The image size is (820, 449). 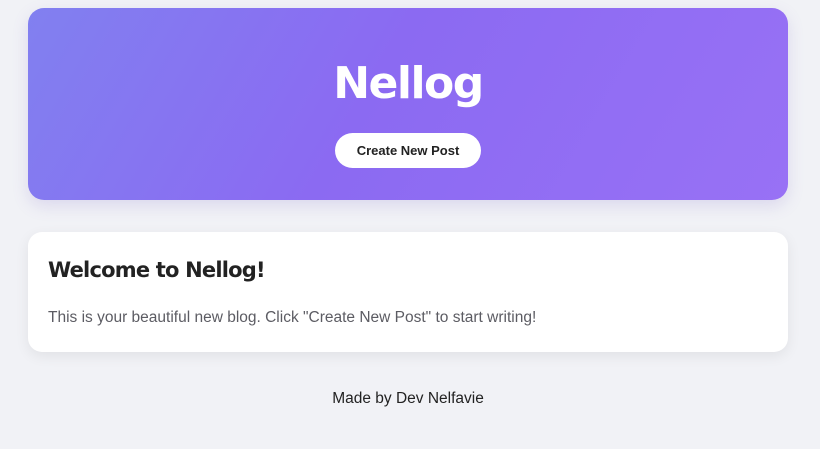 I want to click on welcome-title: Welcome to Nellog!, so click(x=157, y=270).